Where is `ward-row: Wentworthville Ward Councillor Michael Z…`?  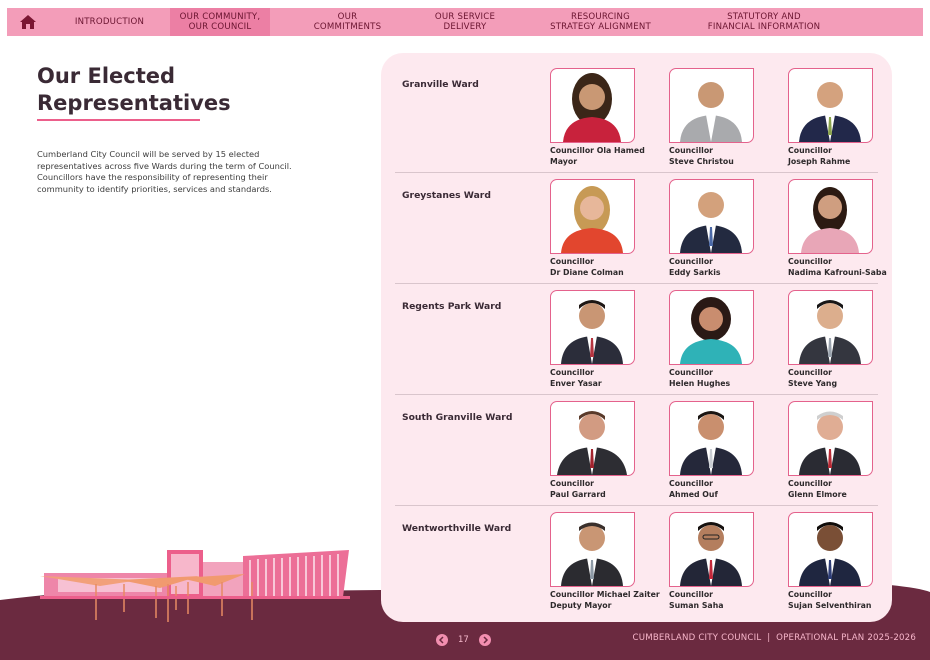
ward-row: Wentworthville Ward Councillor Michael Z… is located at coordinates (636, 564).